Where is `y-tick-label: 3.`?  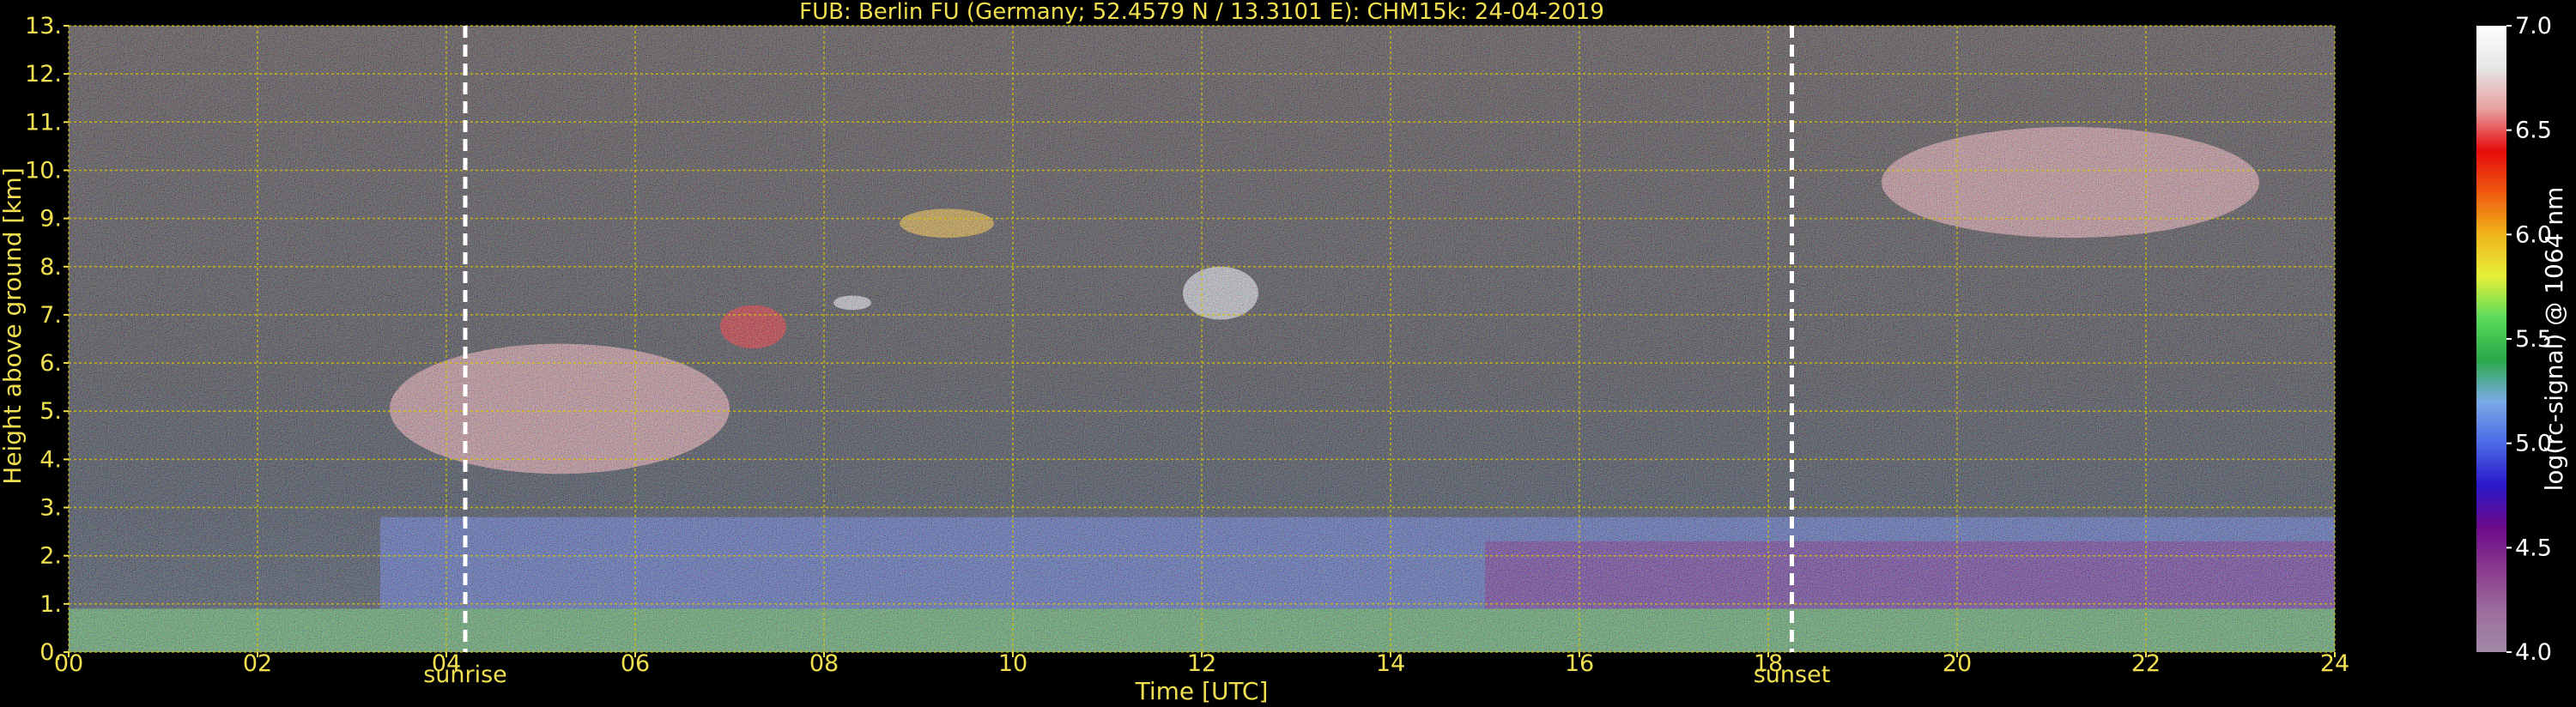
y-tick-label: 3. is located at coordinates (50, 508).